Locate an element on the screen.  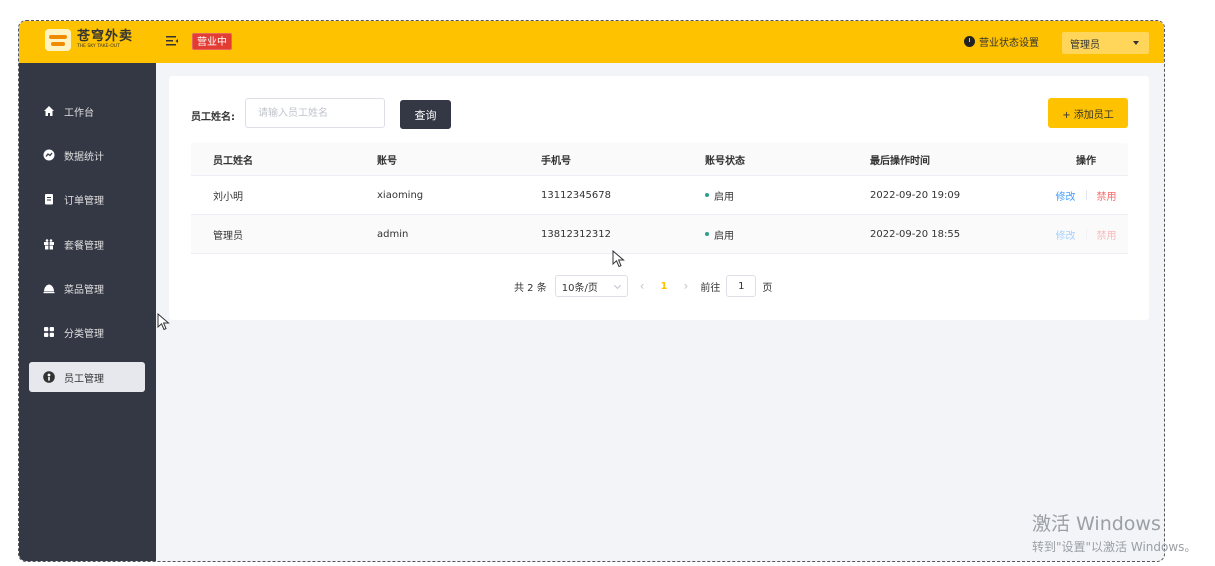
menu-toggle-icon is located at coordinates (172, 41).